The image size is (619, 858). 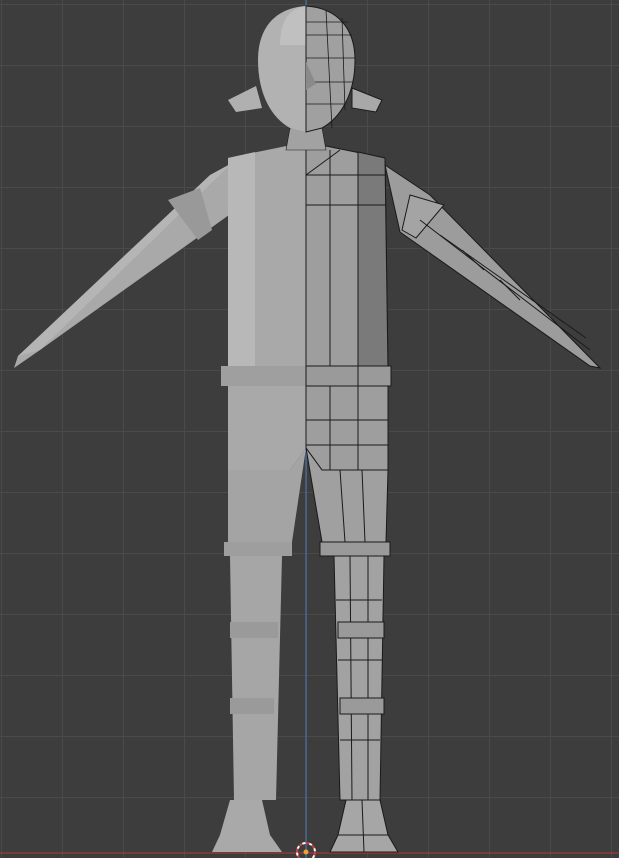 I want to click on torso-left-light, so click(x=241, y=261).